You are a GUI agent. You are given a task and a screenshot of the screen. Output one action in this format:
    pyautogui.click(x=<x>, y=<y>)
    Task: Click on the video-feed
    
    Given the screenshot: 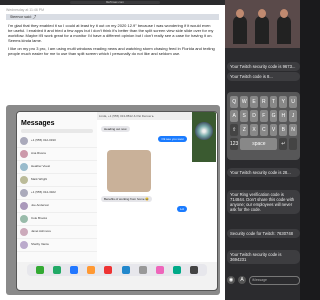 What is the action you would take?
    pyautogui.click(x=262, y=24)
    